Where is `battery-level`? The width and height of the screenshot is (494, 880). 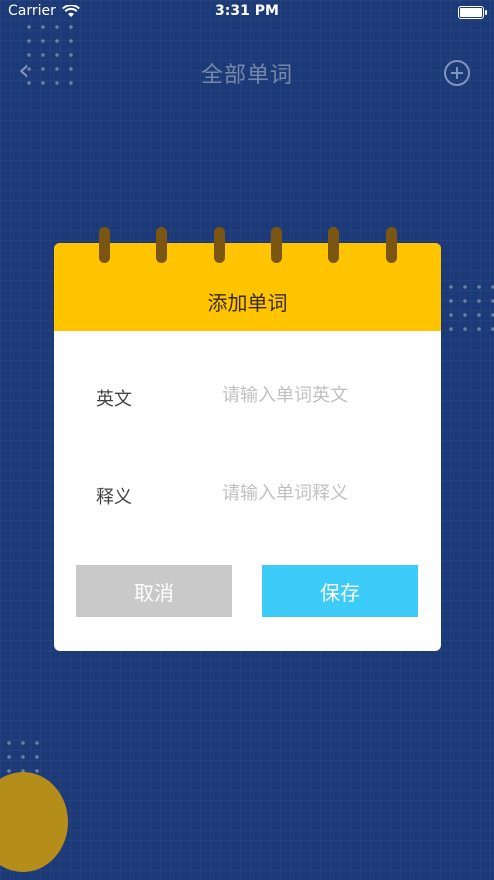
battery-level is located at coordinates (471, 12).